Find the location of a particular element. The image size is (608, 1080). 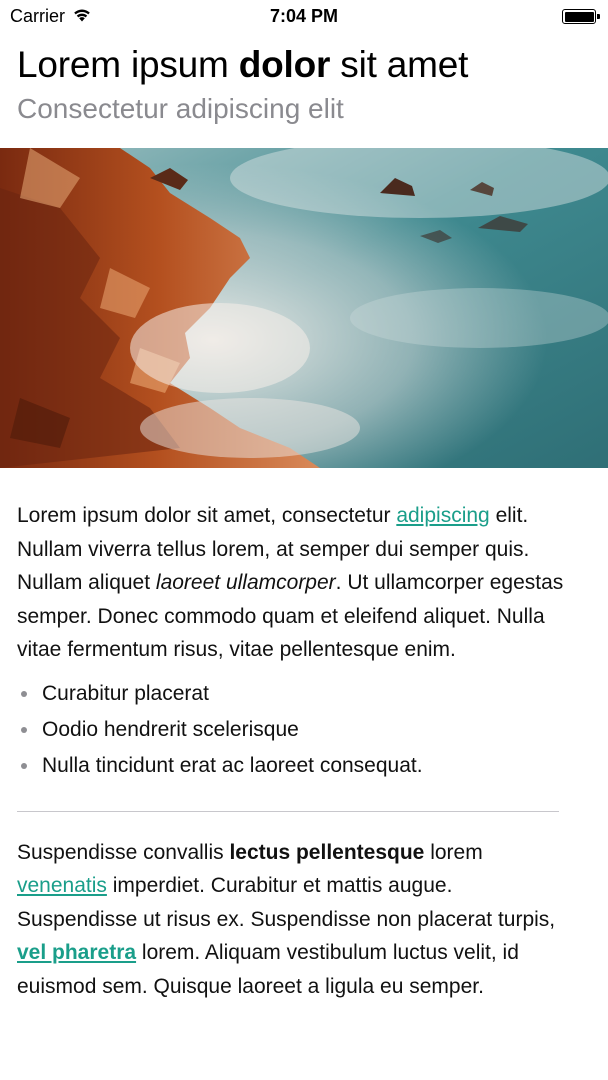

link-adipiscing: adipiscing is located at coordinates (442, 515).